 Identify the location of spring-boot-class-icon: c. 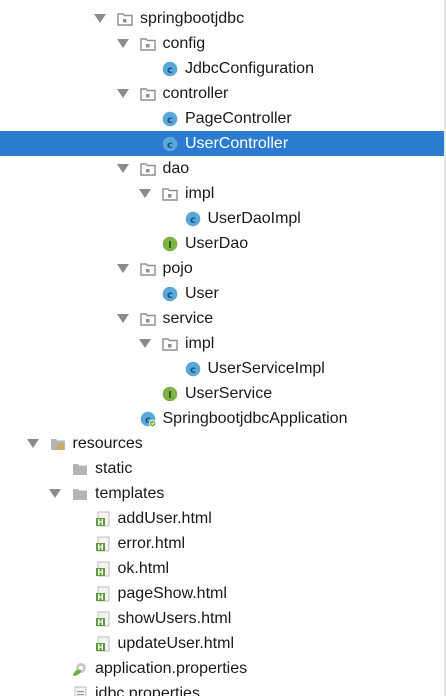
(148, 419).